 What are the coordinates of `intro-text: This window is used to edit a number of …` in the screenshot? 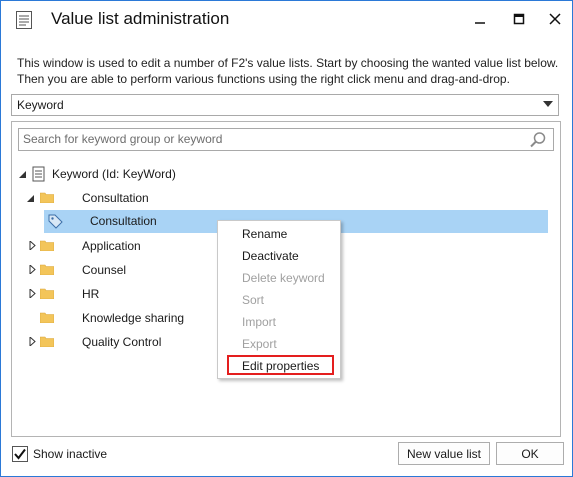 It's located at (289, 71).